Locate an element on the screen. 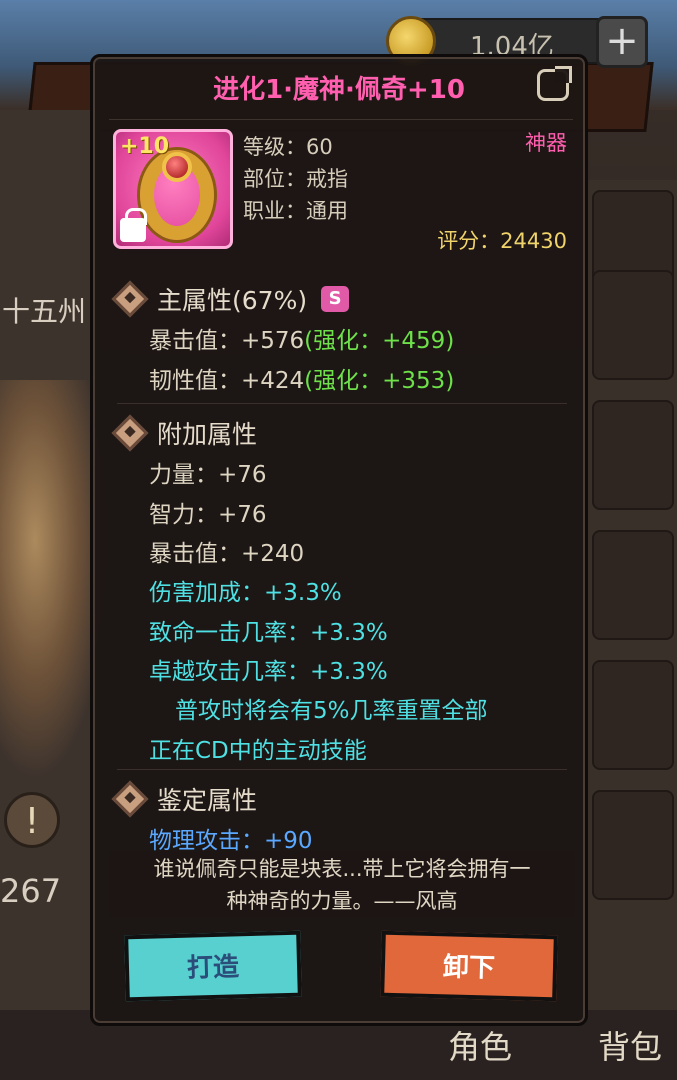 This screenshot has width=677, height=1080. description-line: 谁说佩奇只能是块表...带上它将会拥有一 is located at coordinates (342, 869).